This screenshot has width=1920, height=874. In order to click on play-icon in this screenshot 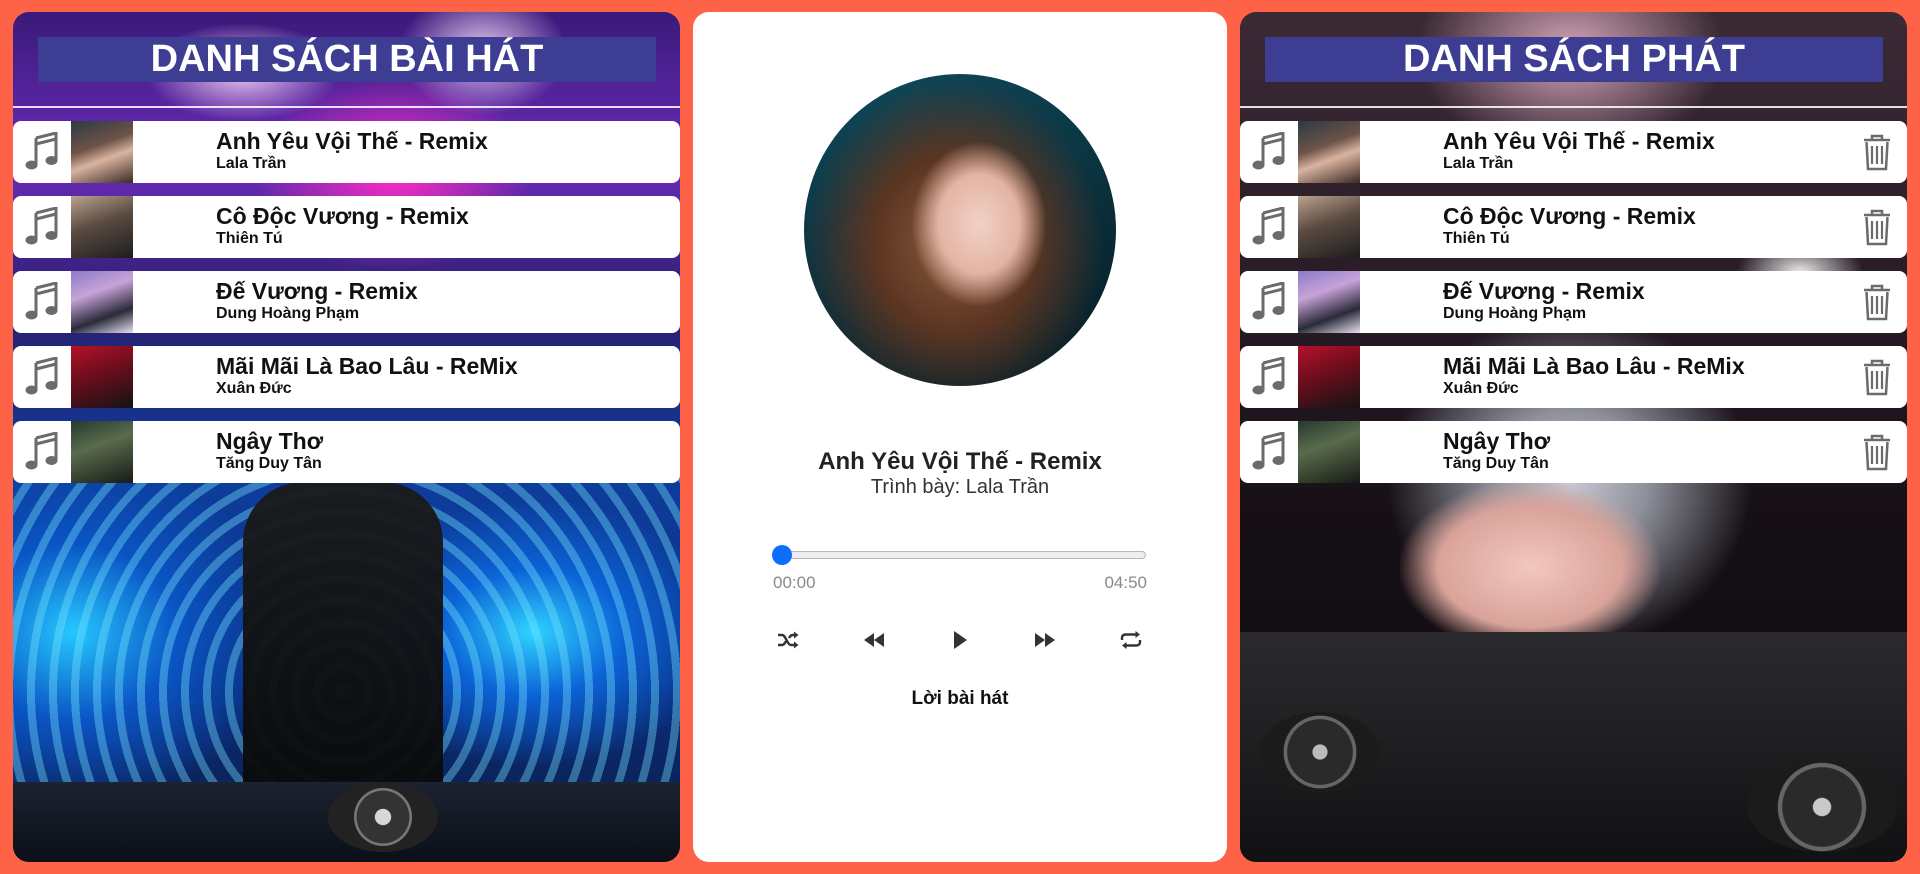, I will do `click(960, 640)`.